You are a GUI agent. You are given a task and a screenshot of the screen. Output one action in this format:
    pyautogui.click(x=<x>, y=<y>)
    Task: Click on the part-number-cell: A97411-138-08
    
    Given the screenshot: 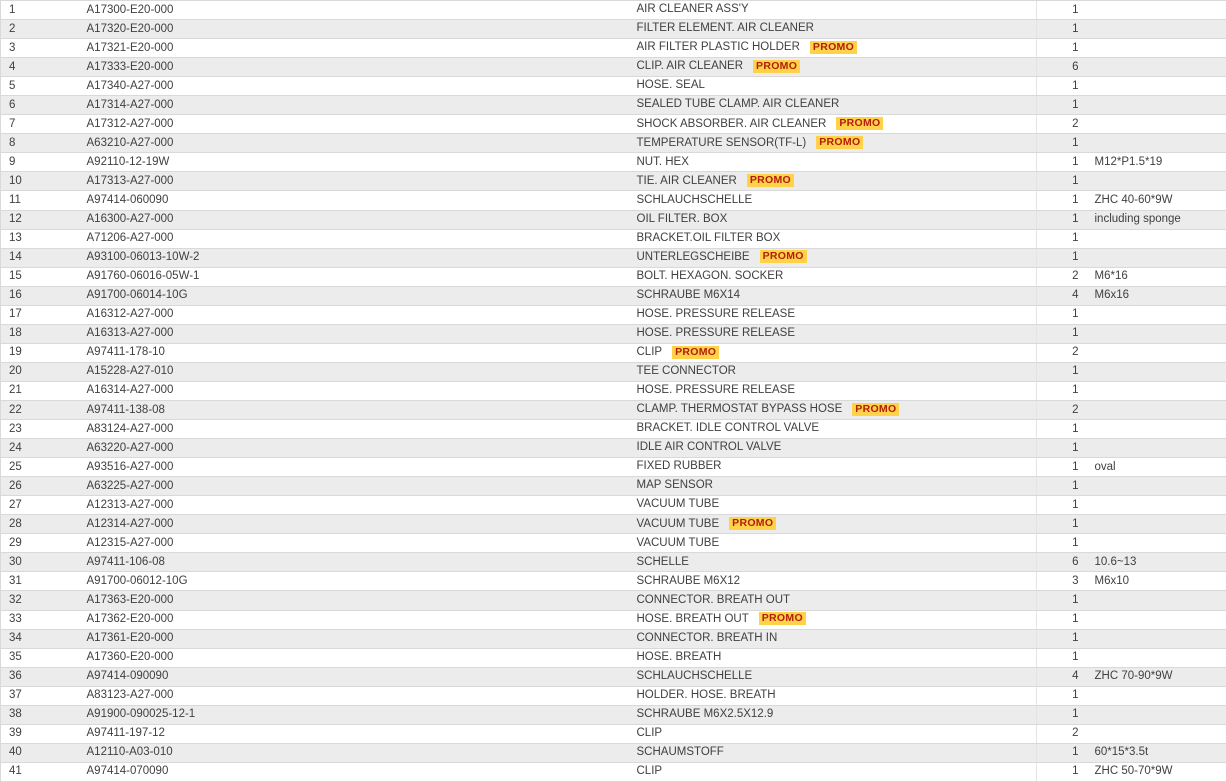 What is the action you would take?
    pyautogui.click(x=355, y=410)
    